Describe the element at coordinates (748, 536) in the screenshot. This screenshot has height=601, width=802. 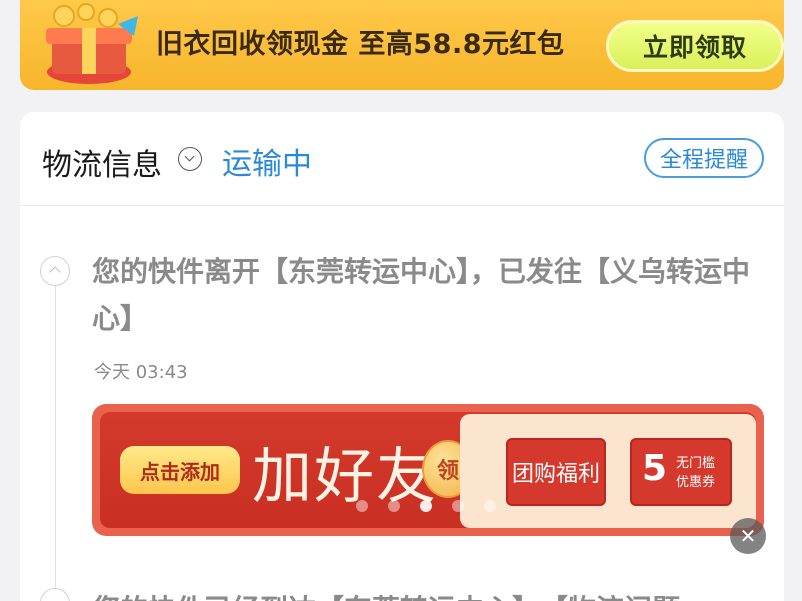
I see `close-icon: ✕` at that location.